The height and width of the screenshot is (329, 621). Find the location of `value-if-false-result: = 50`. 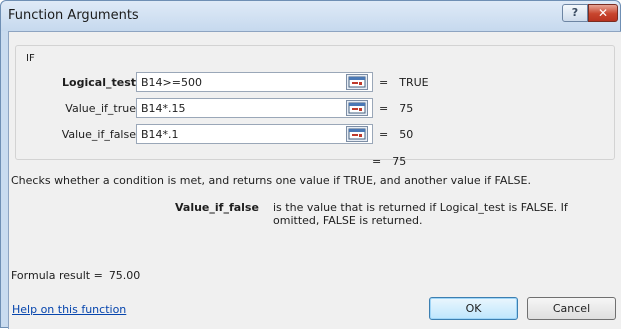

value-if-false-result: = 50 is located at coordinates (396, 134).